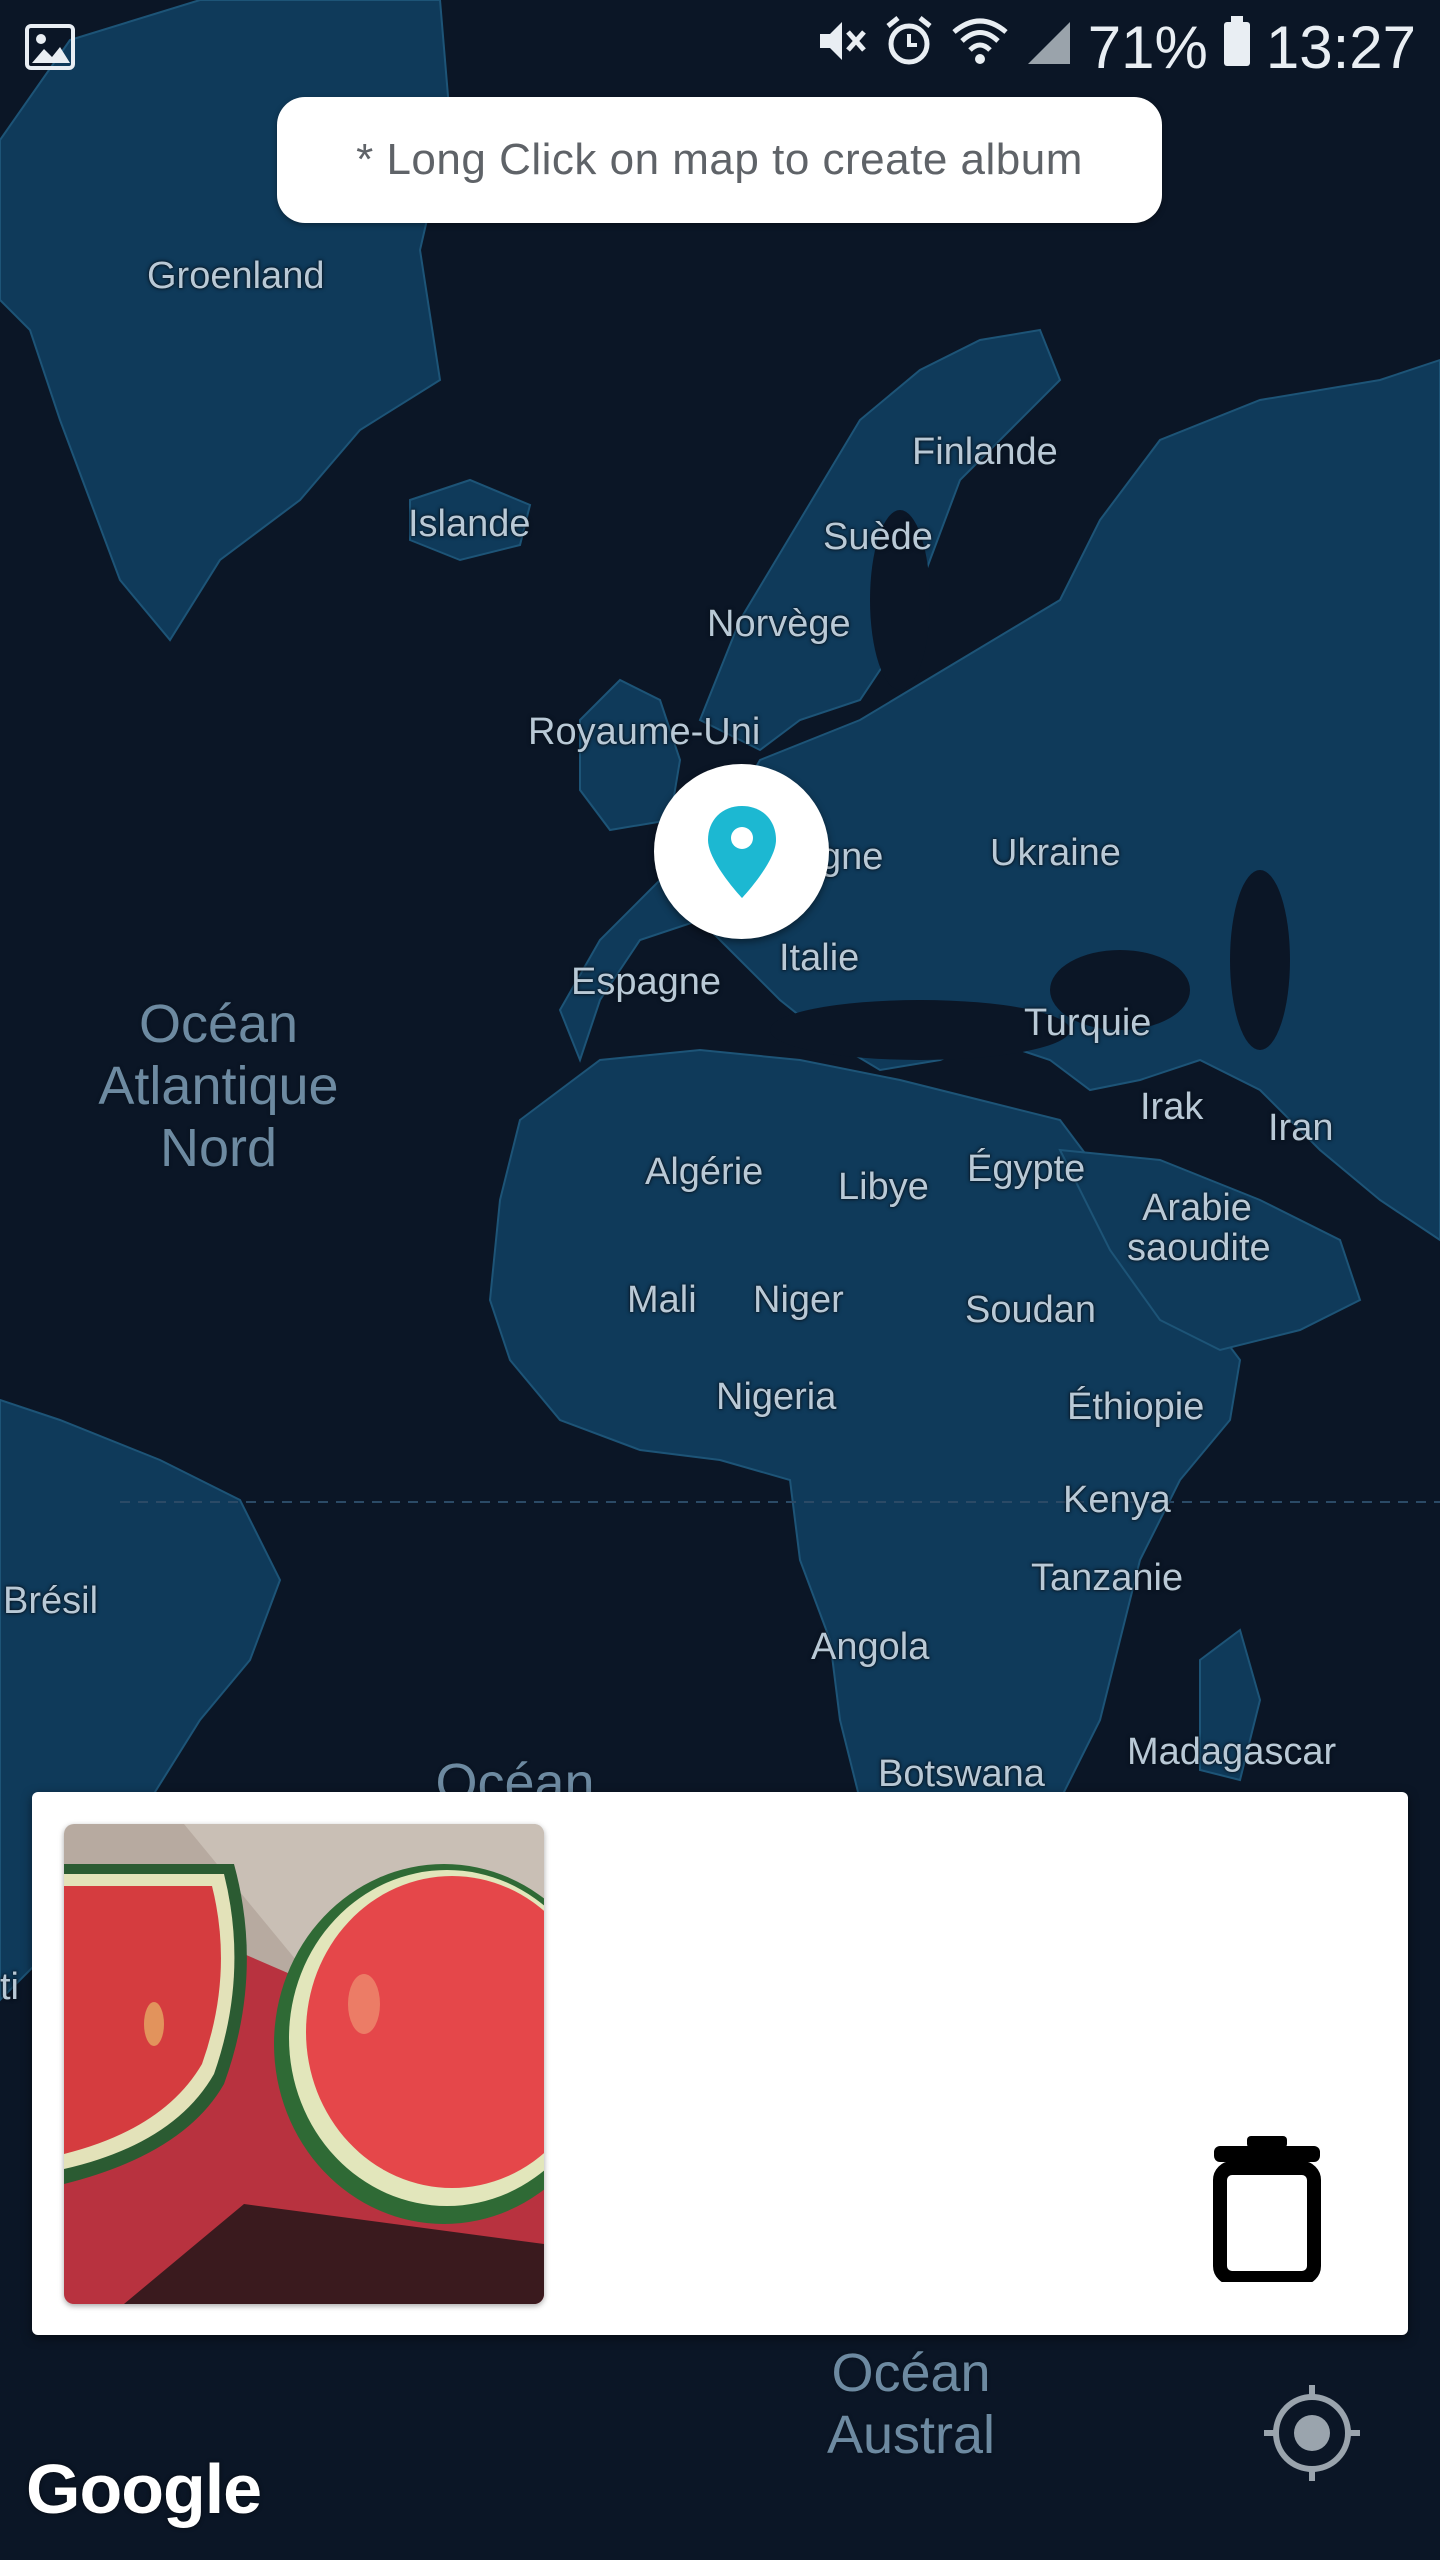 Image resolution: width=1440 pixels, height=2560 pixels. I want to click on wifi-icon, so click(980, 48).